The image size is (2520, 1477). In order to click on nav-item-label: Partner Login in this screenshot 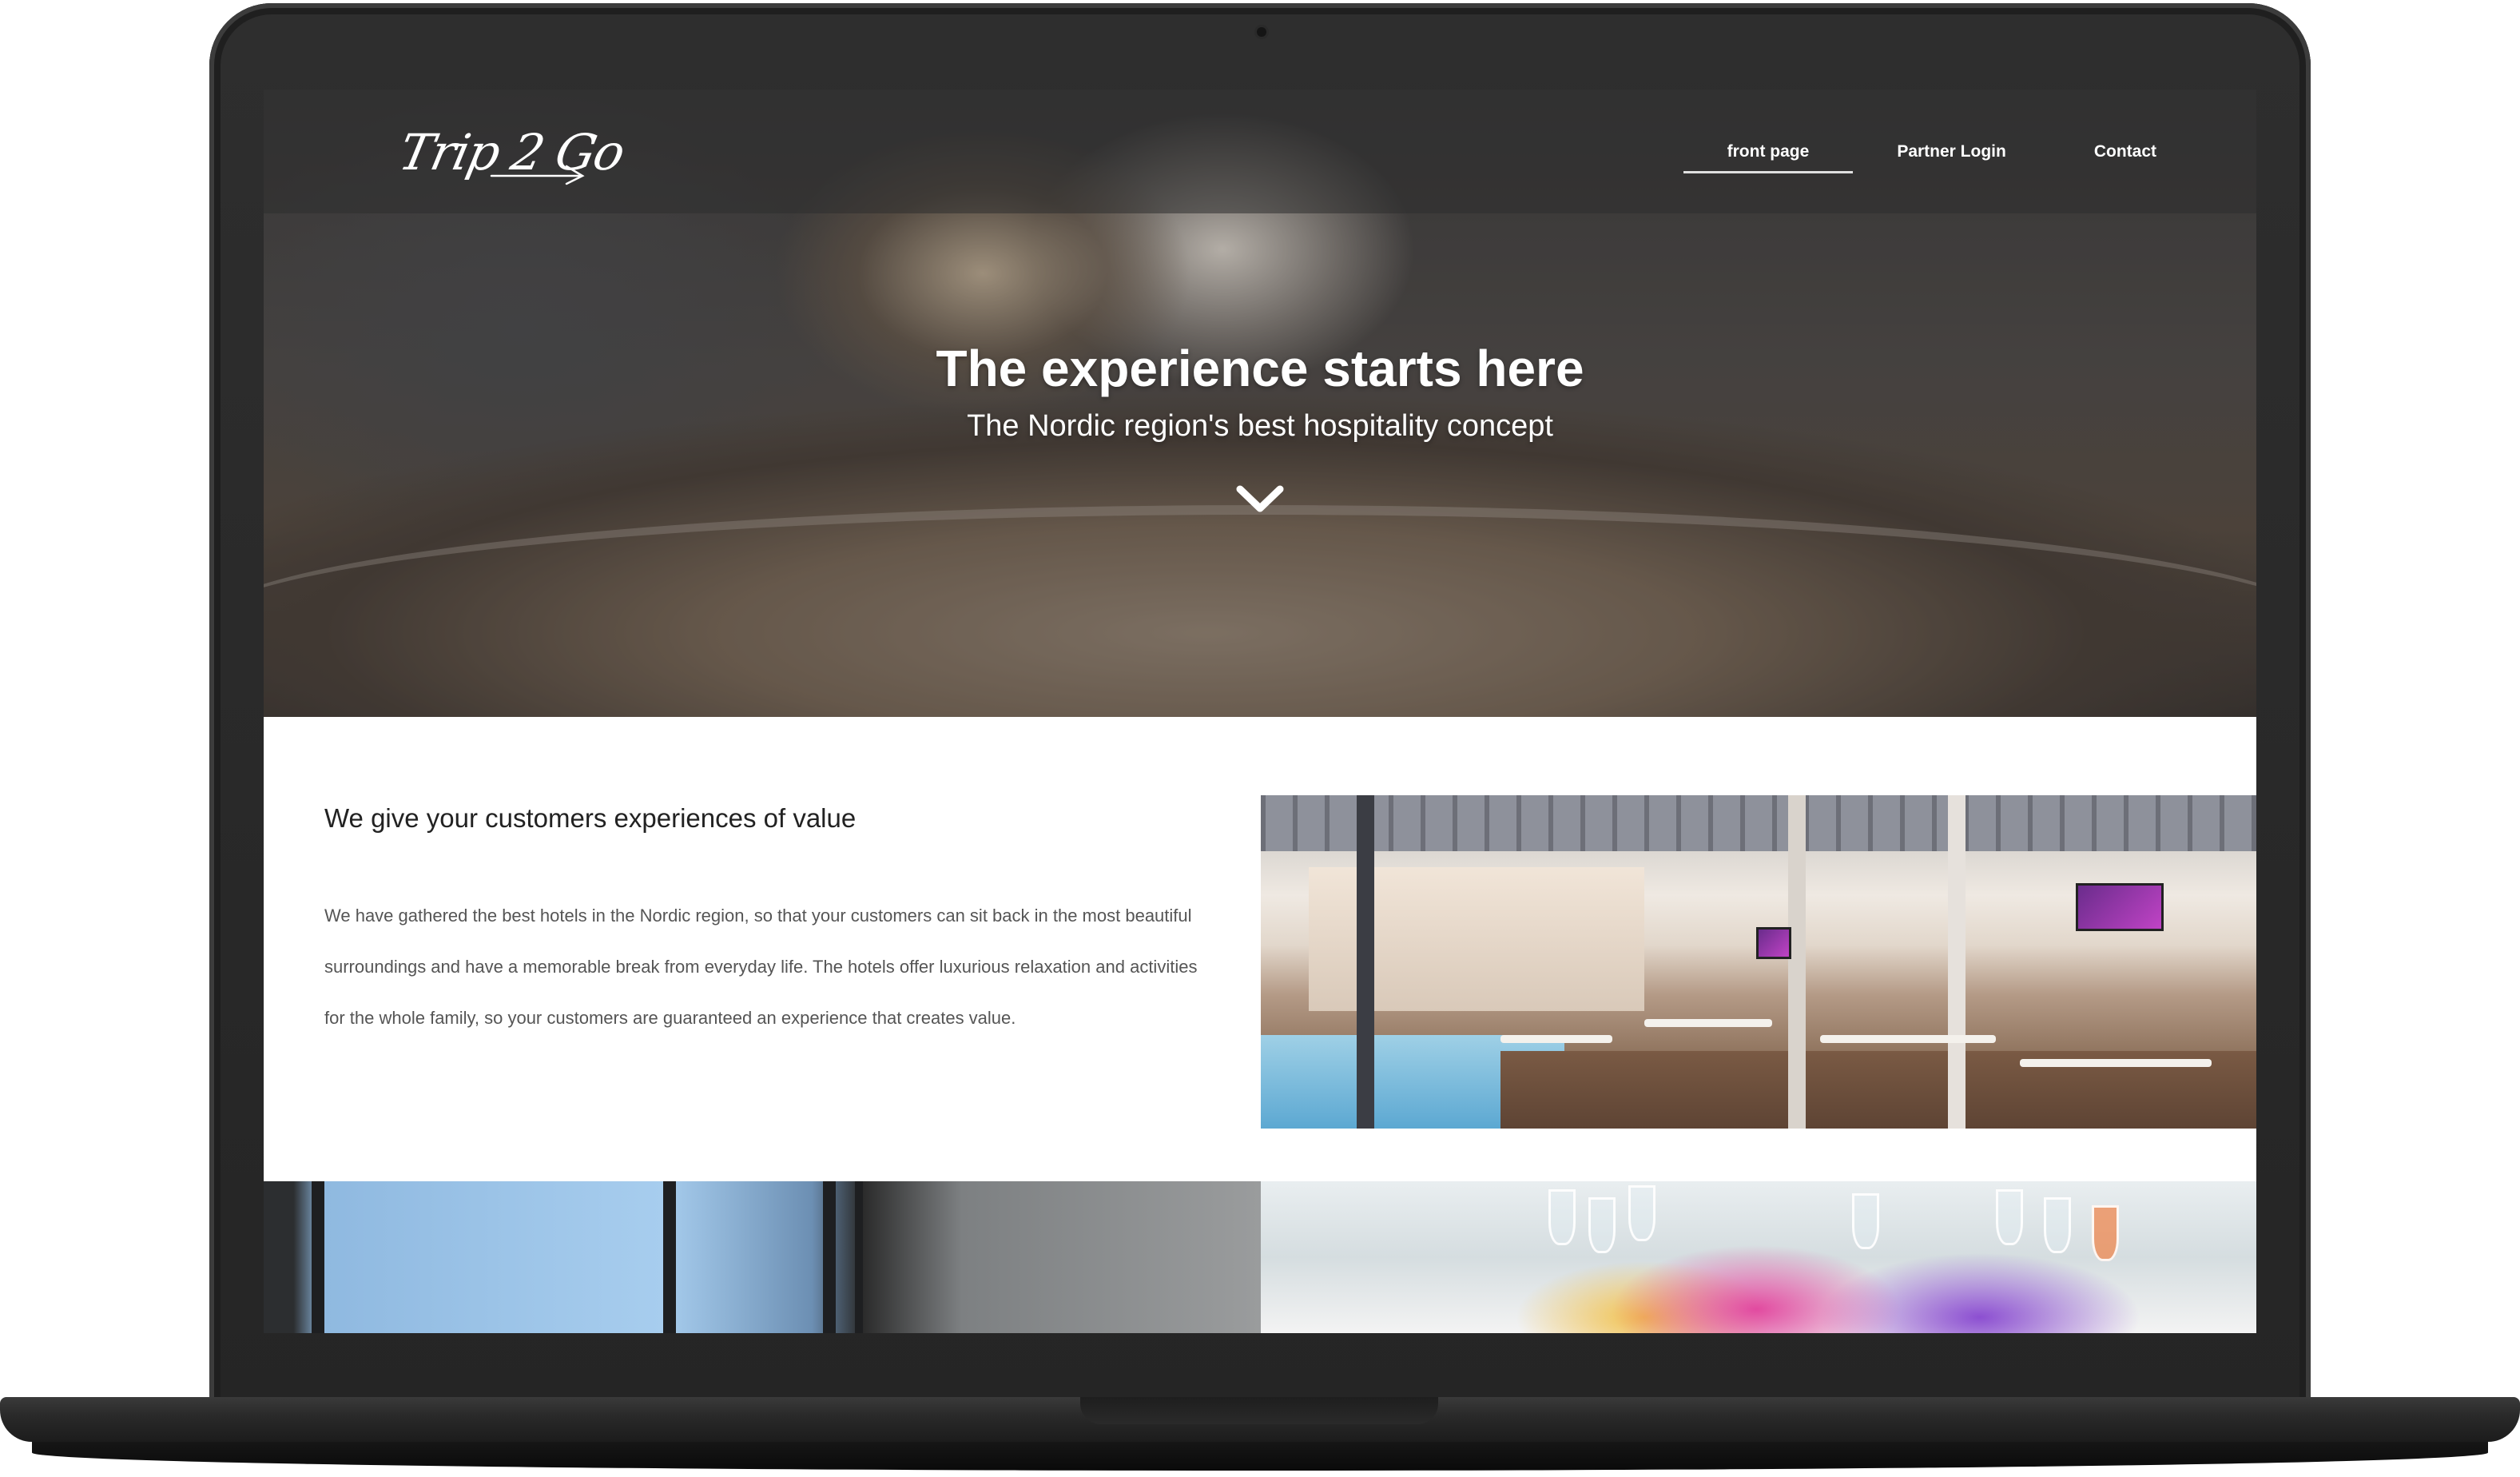, I will do `click(1951, 151)`.